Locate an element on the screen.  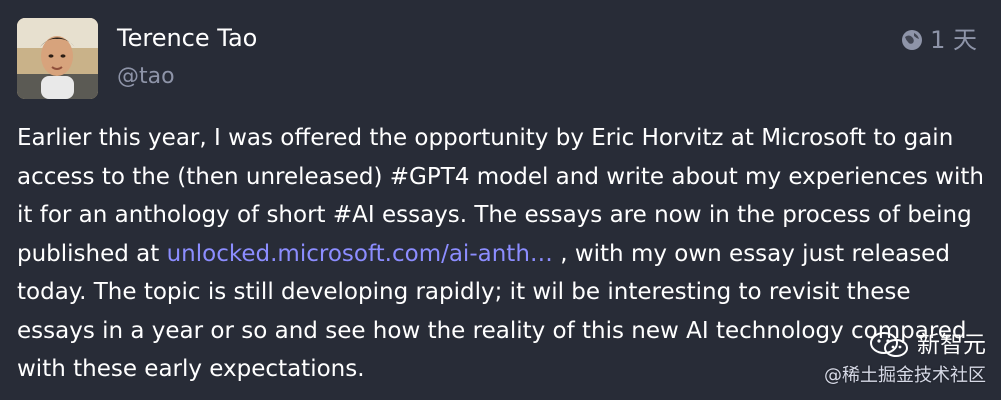
status-meta: 1 天 is located at coordinates (938, 40).